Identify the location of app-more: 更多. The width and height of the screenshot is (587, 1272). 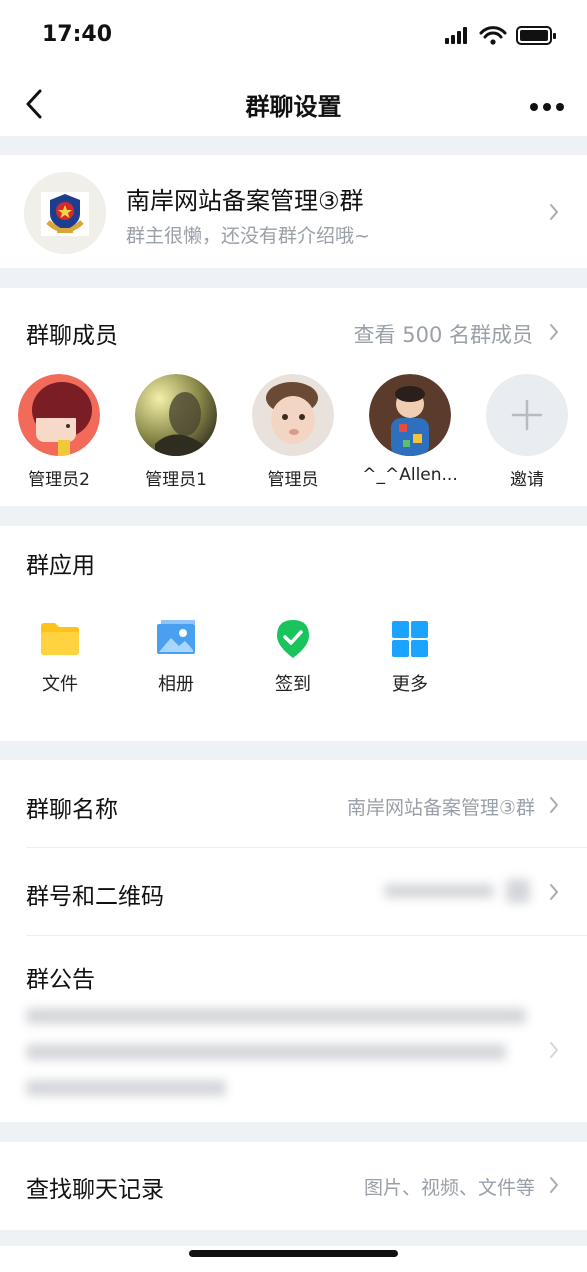
(410, 657).